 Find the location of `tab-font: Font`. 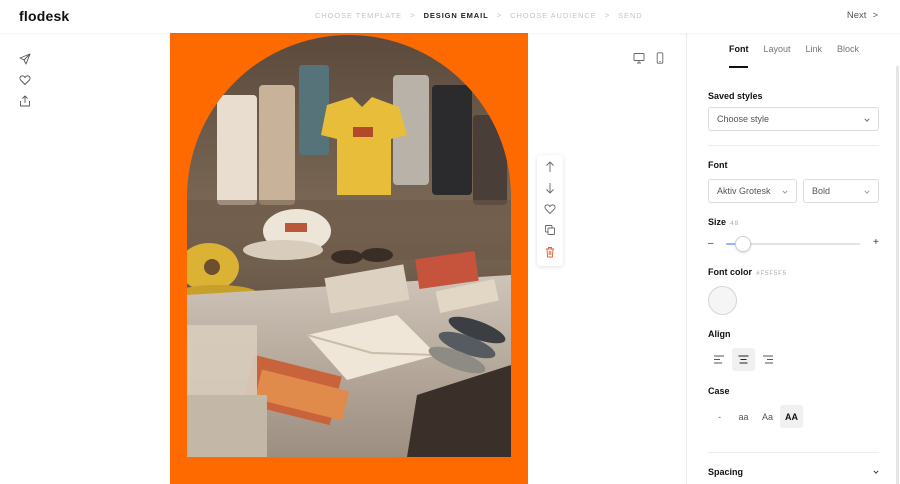

tab-font: Font is located at coordinates (738, 56).